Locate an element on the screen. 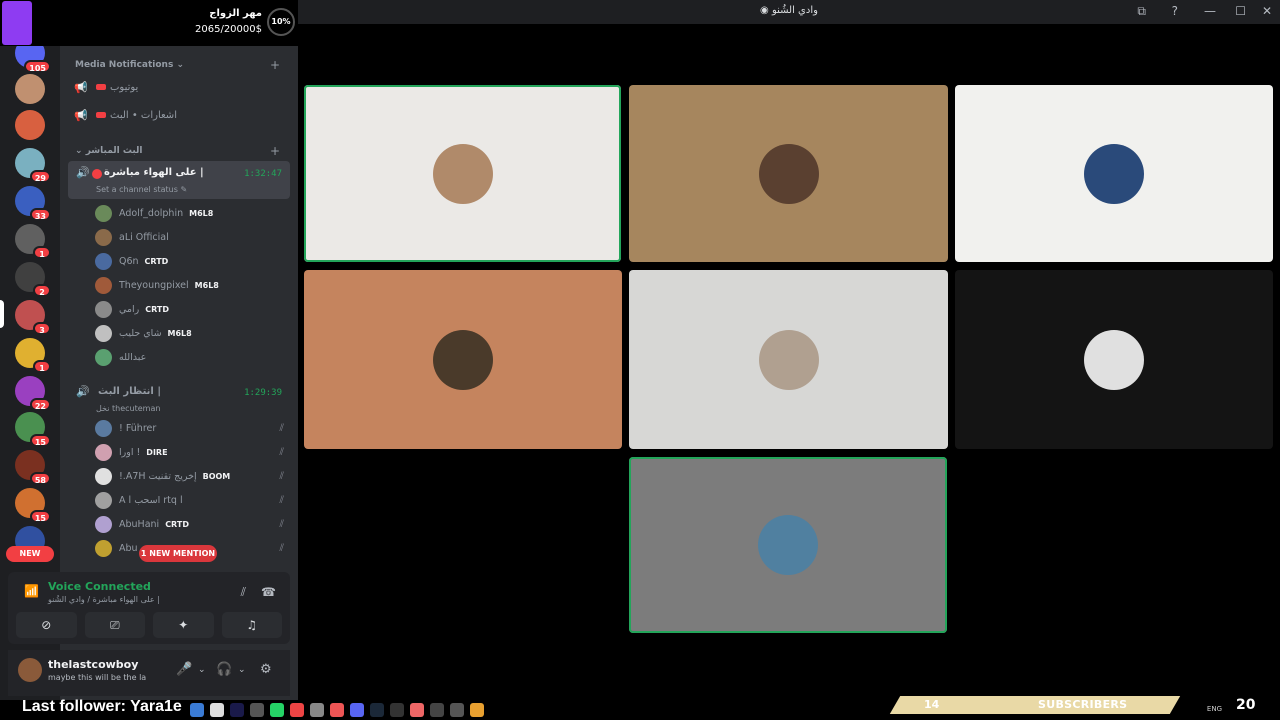  voice-user-row: Adolf_dolphin M6L8 is located at coordinates (192, 213).